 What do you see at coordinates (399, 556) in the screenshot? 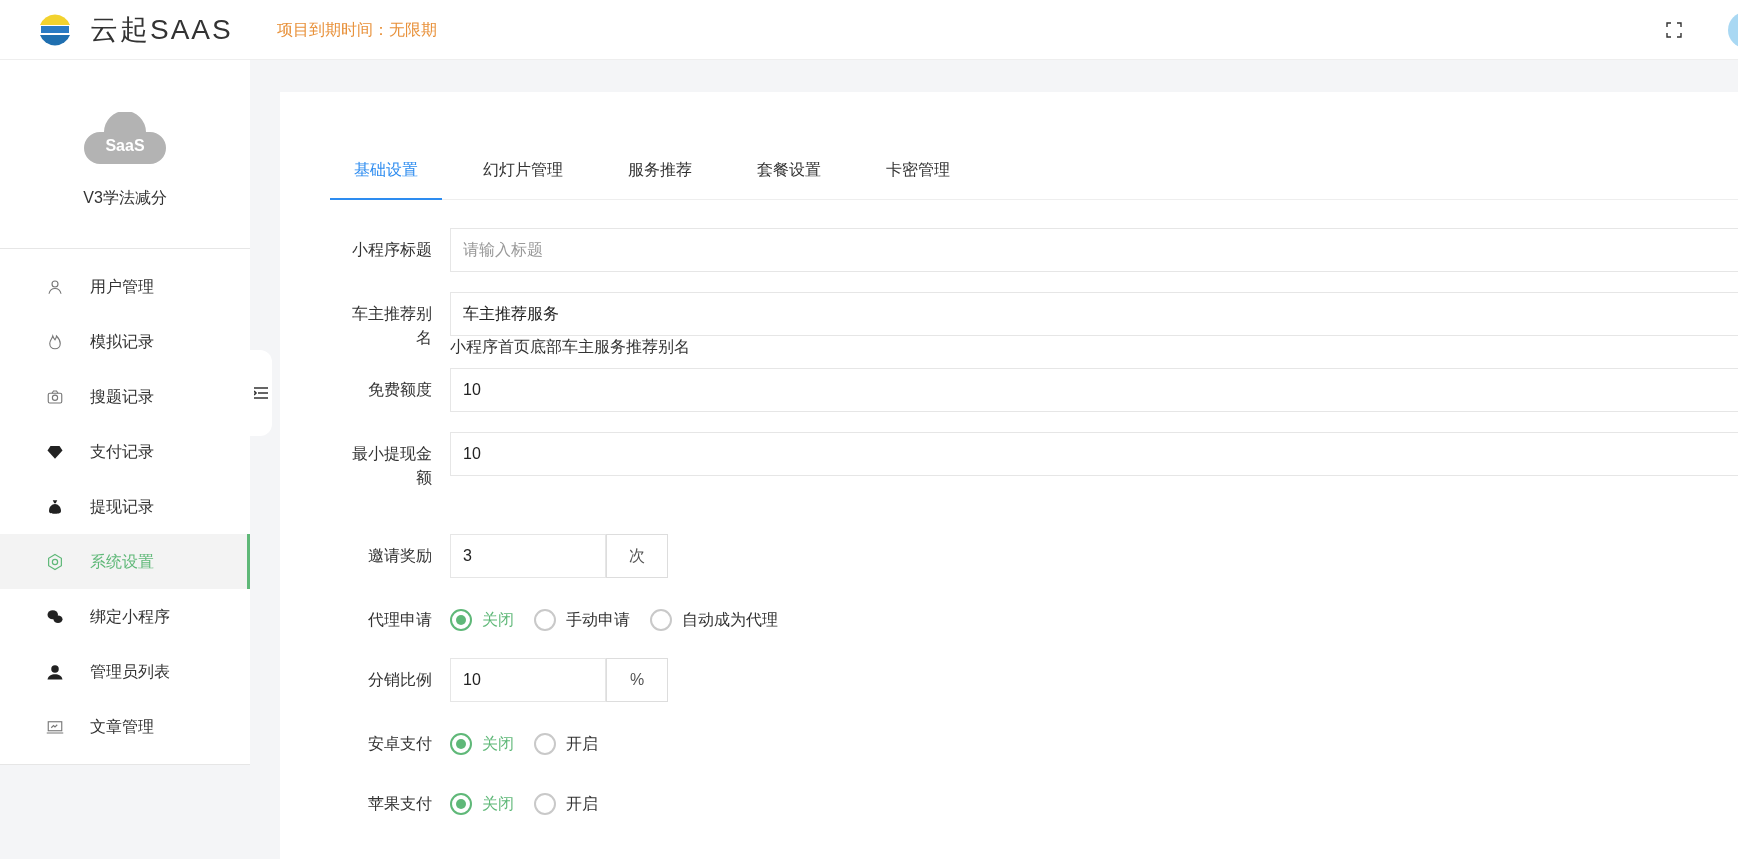
I see `field-label: 邀请奖励` at bounding box center [399, 556].